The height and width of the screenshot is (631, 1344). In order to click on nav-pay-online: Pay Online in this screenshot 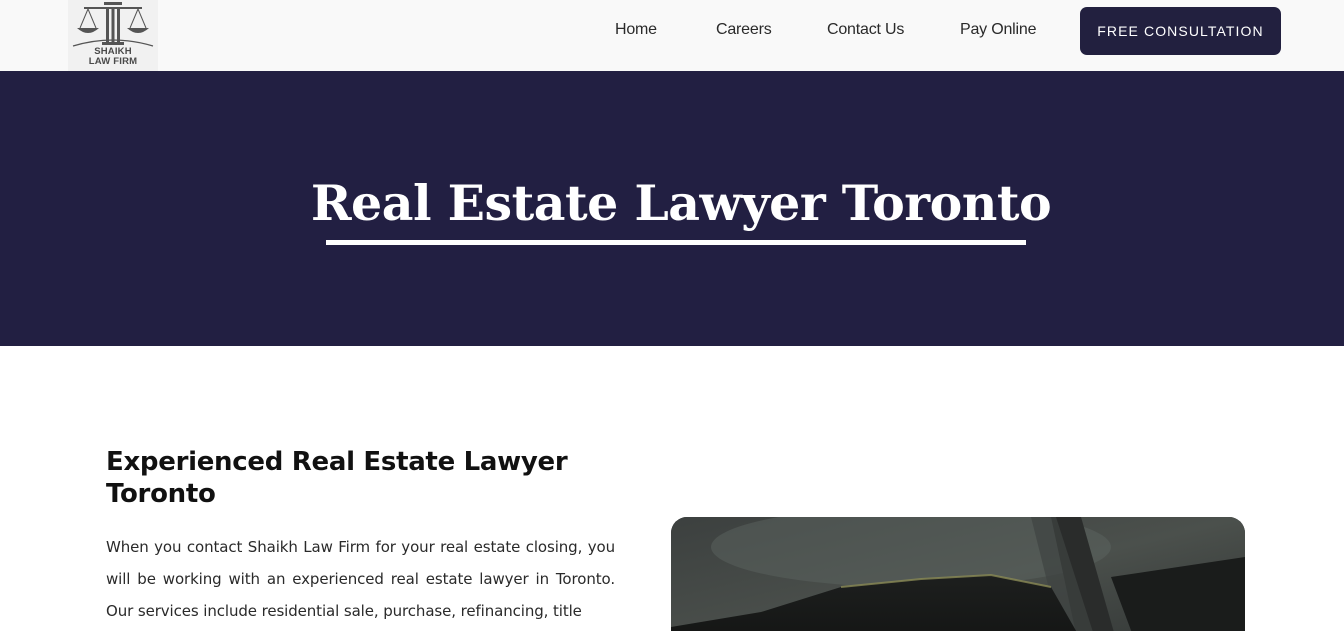, I will do `click(998, 30)`.